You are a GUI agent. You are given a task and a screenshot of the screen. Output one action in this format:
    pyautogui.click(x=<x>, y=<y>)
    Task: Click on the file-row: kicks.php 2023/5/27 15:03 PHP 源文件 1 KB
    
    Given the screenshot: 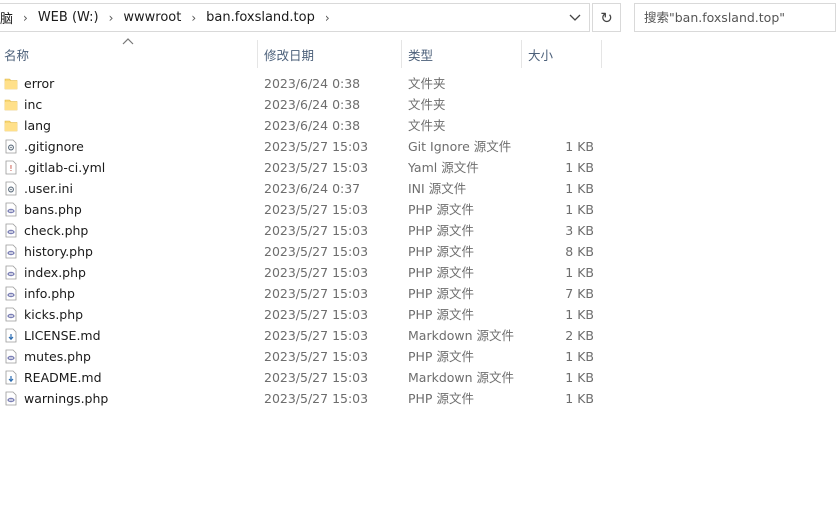 What is the action you would take?
    pyautogui.click(x=300, y=314)
    